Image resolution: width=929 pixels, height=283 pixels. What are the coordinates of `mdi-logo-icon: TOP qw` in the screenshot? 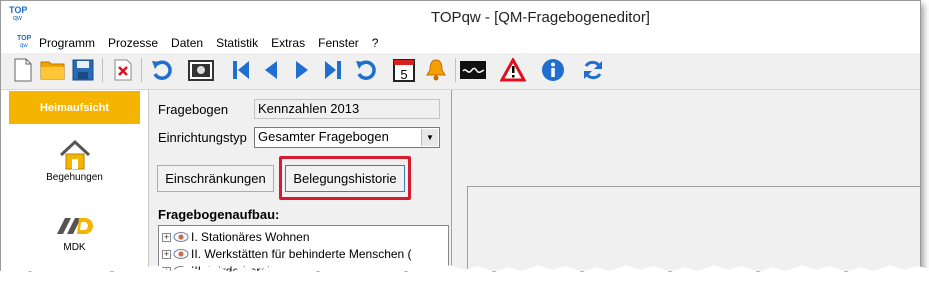 It's located at (25, 43).